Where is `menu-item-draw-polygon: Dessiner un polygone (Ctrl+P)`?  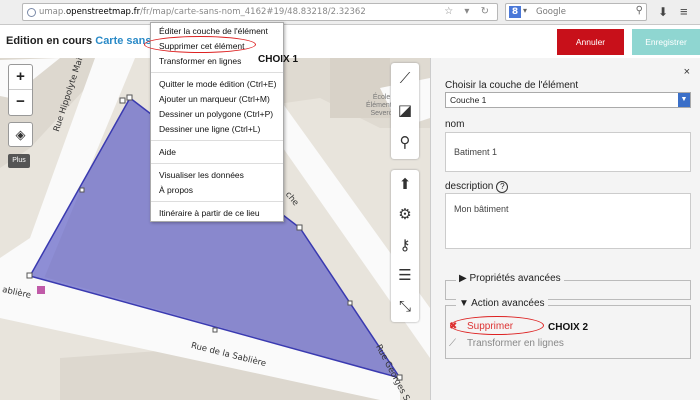
menu-item-draw-polygon: Dessiner un polygone (Ctrl+P) is located at coordinates (216, 114).